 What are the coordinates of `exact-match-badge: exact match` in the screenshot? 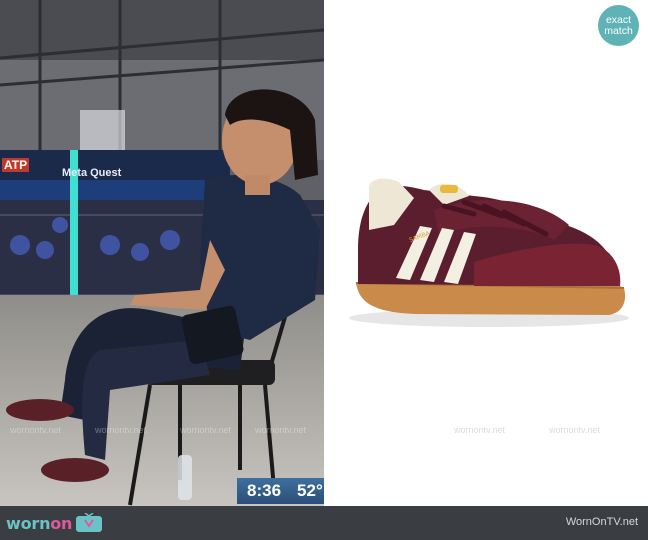 It's located at (618, 25).